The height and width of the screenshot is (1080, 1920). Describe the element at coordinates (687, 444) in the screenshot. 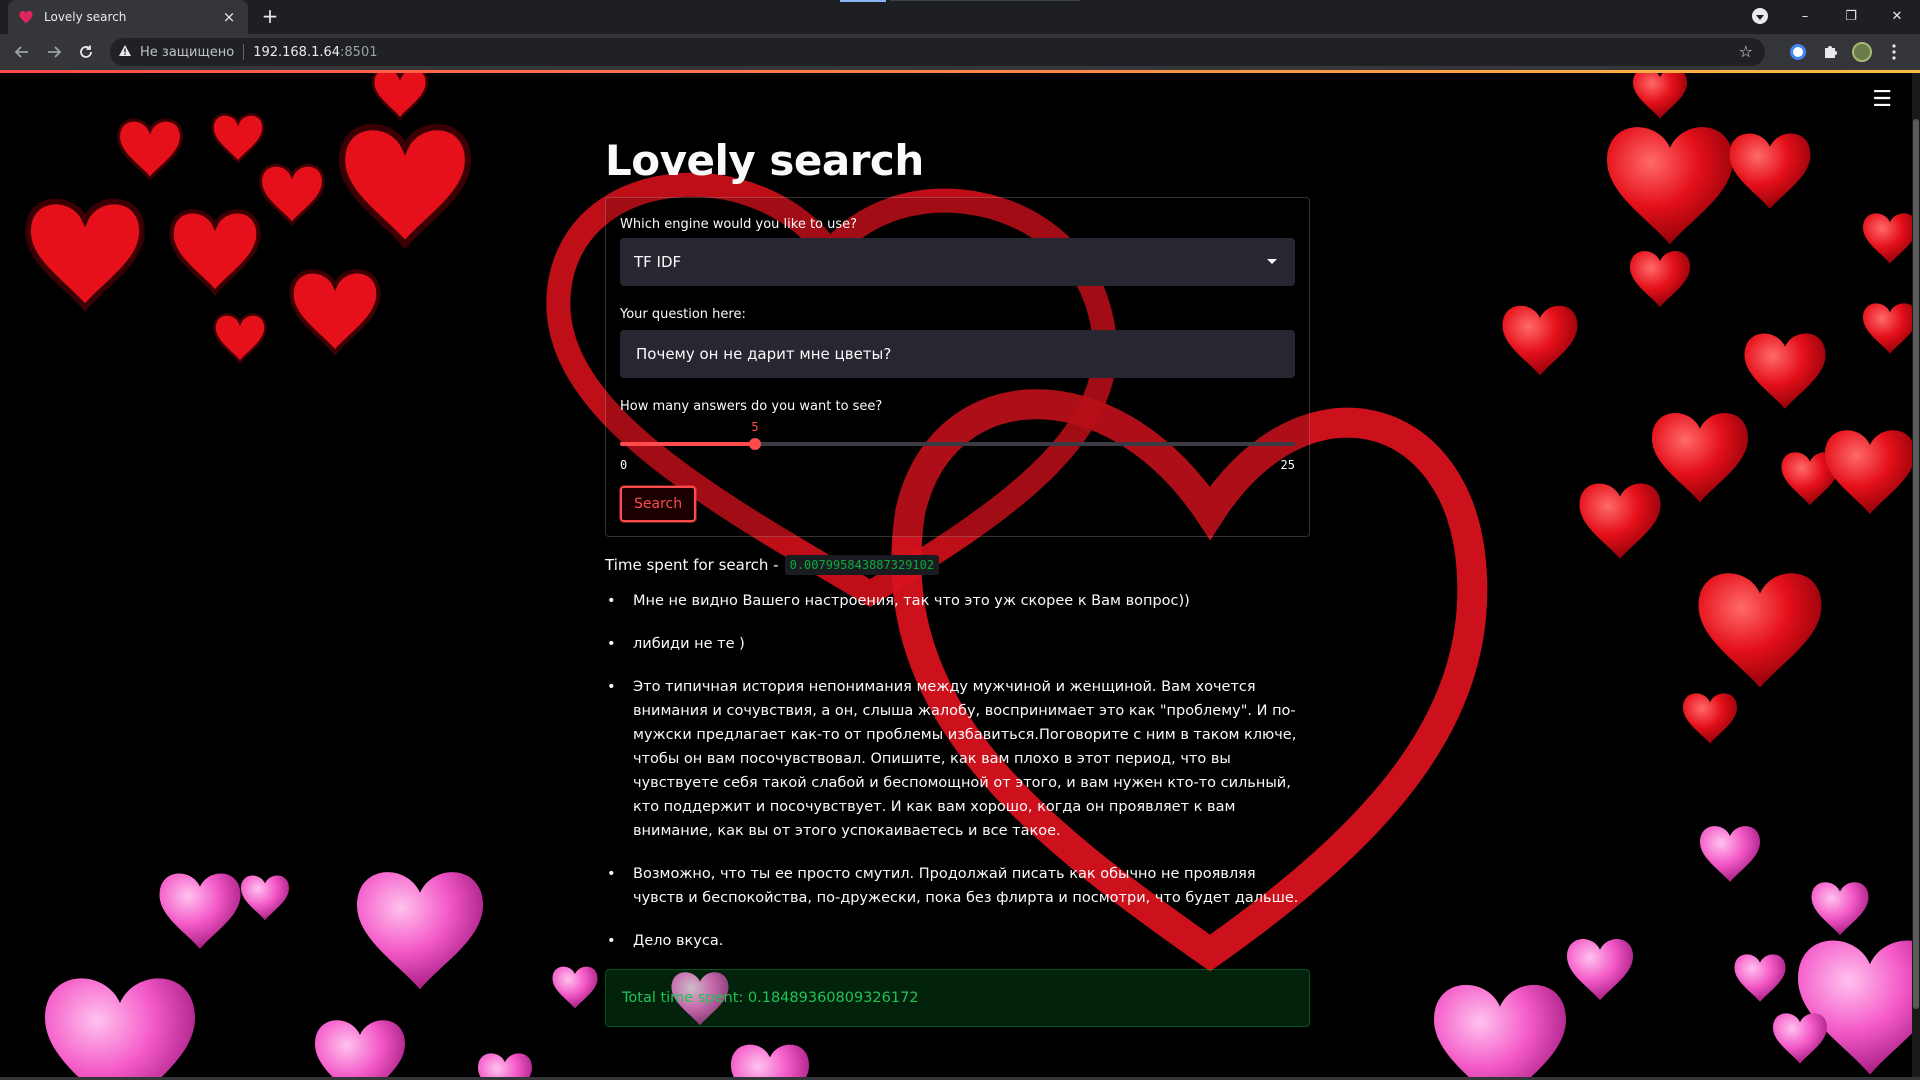

I see `slider-fill` at that location.